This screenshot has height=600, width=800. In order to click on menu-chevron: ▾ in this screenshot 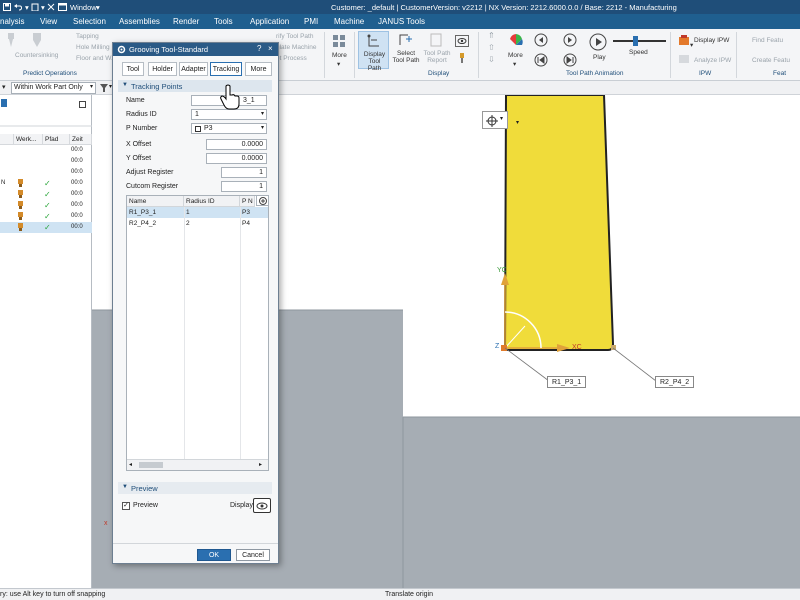, I will do `click(4, 87)`.